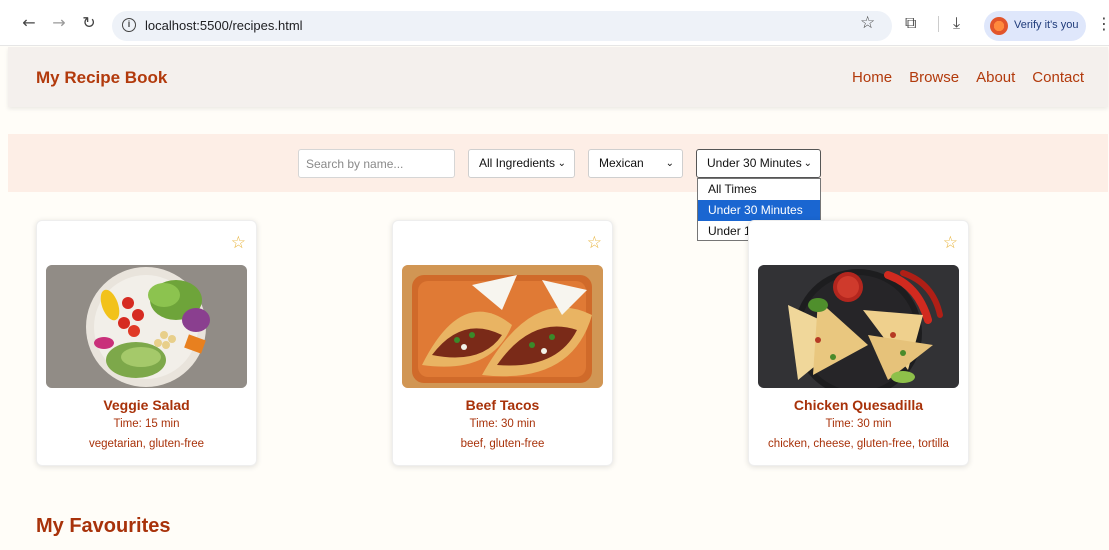 The image size is (1109, 550). What do you see at coordinates (968, 77) in the screenshot?
I see `site-nav: Home Browse About Contact` at bounding box center [968, 77].